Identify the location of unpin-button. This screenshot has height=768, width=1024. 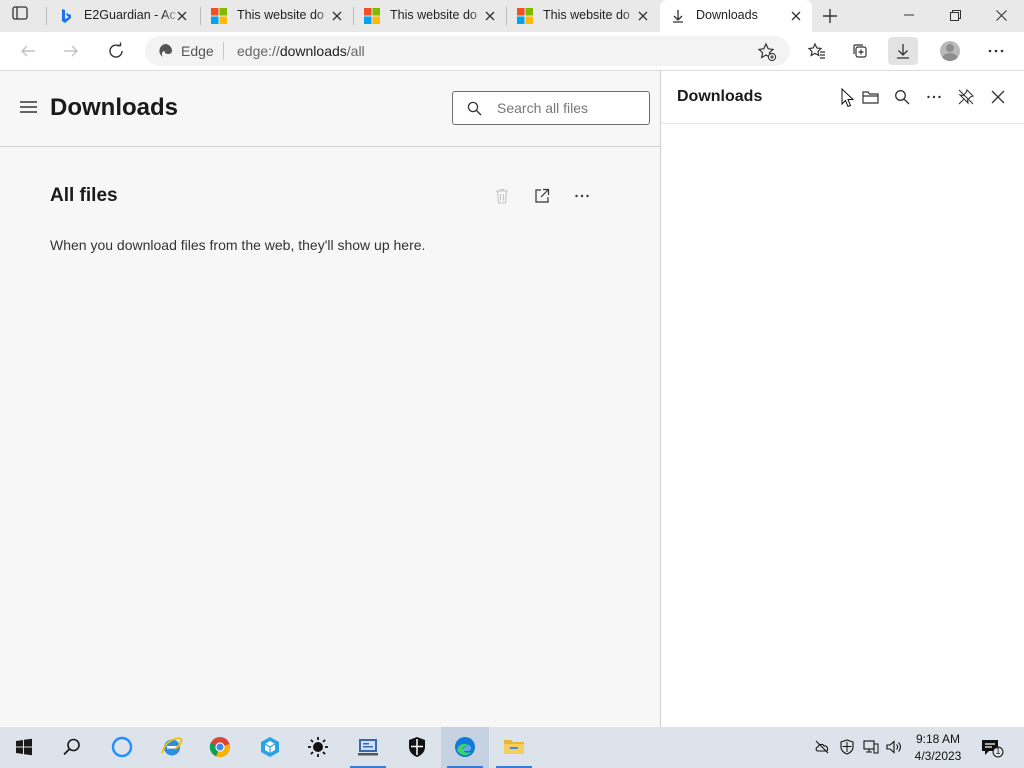
(966, 97).